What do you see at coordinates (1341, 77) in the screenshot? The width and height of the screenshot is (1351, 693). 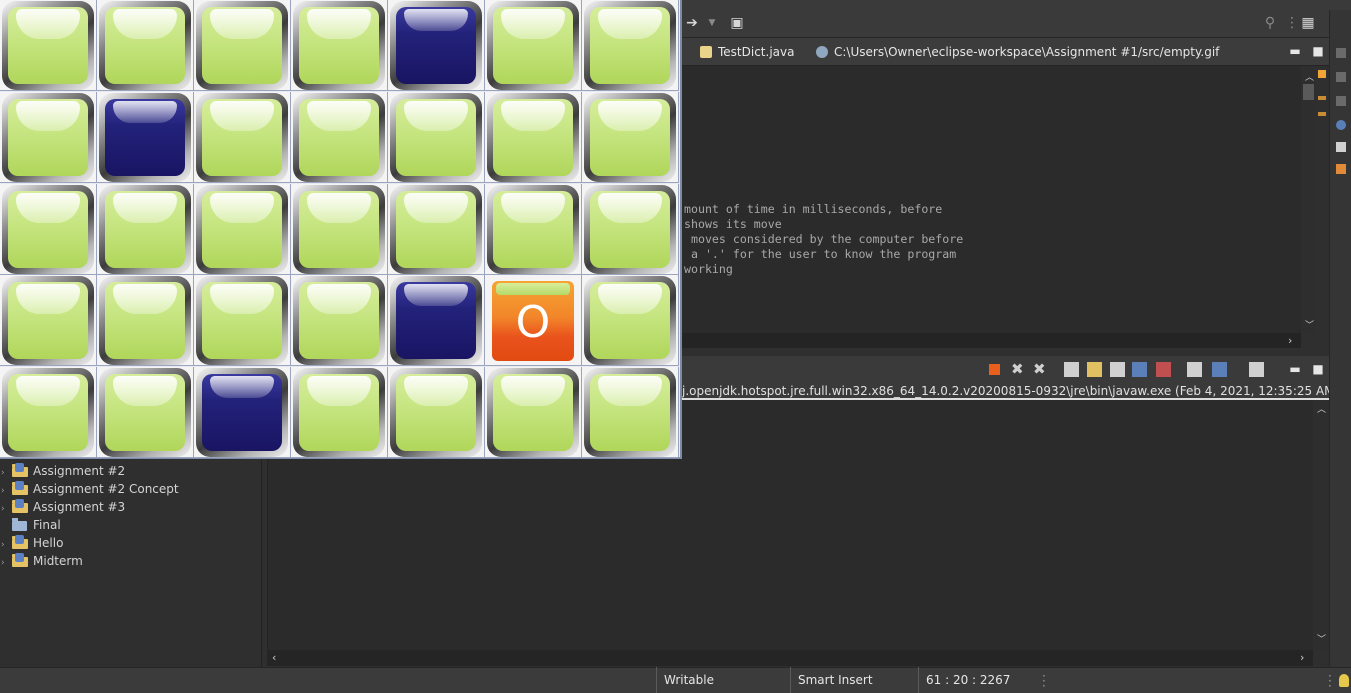 I see `outline-view-icon` at bounding box center [1341, 77].